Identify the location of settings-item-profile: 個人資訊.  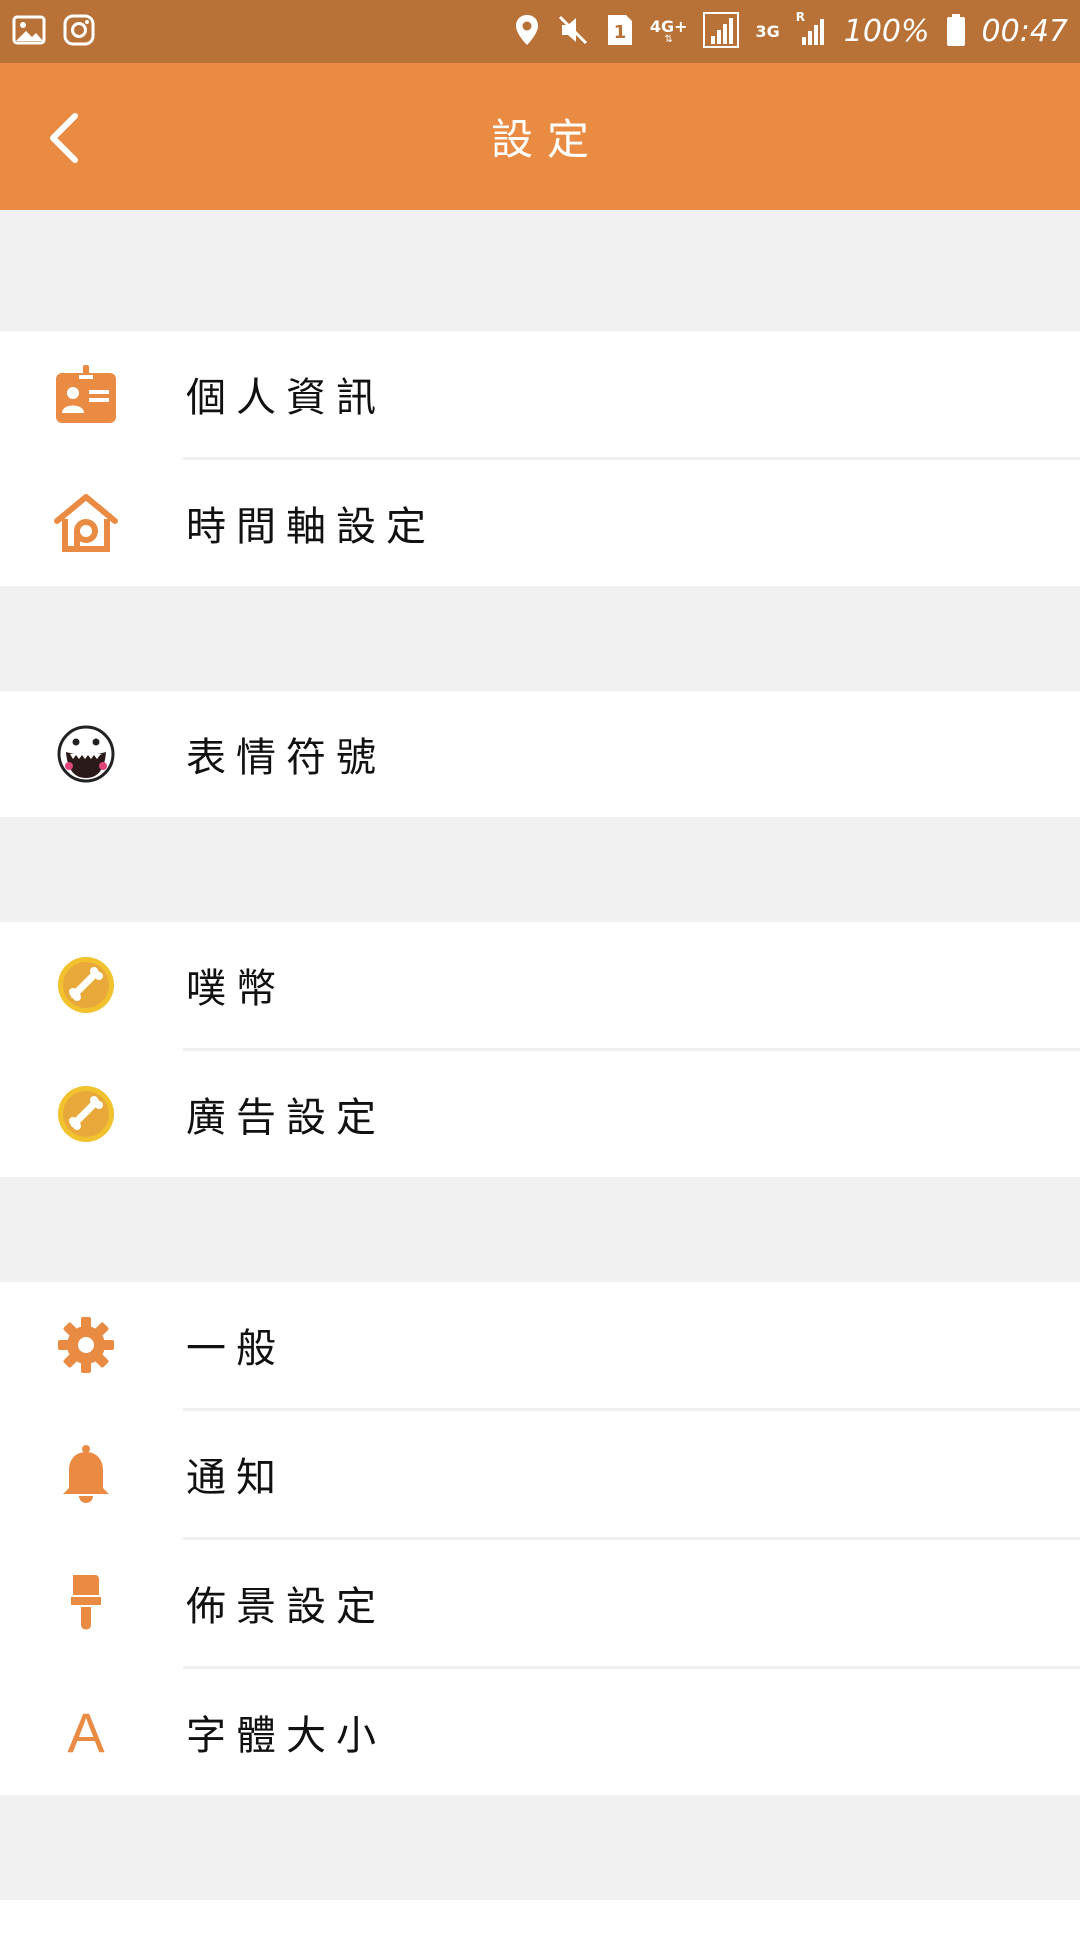
(540, 394).